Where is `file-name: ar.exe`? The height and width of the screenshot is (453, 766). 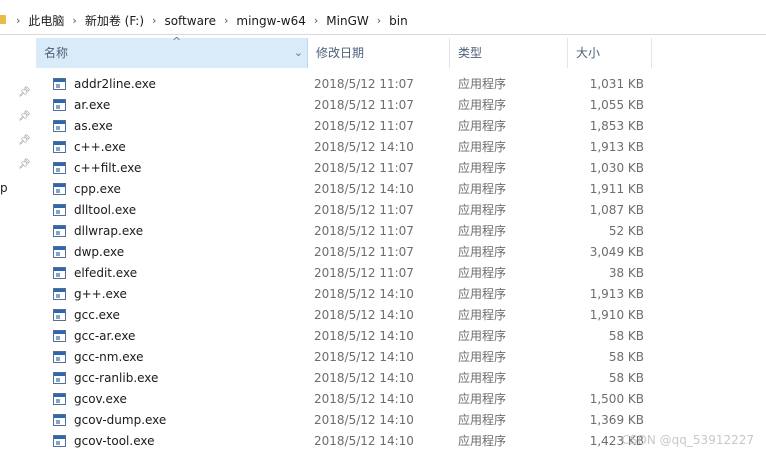 file-name: ar.exe is located at coordinates (92, 105).